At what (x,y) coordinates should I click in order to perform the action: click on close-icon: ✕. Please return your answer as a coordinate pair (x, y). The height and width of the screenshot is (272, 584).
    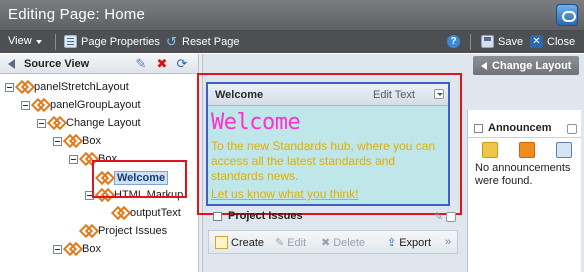
    Looking at the image, I should click on (536, 41).